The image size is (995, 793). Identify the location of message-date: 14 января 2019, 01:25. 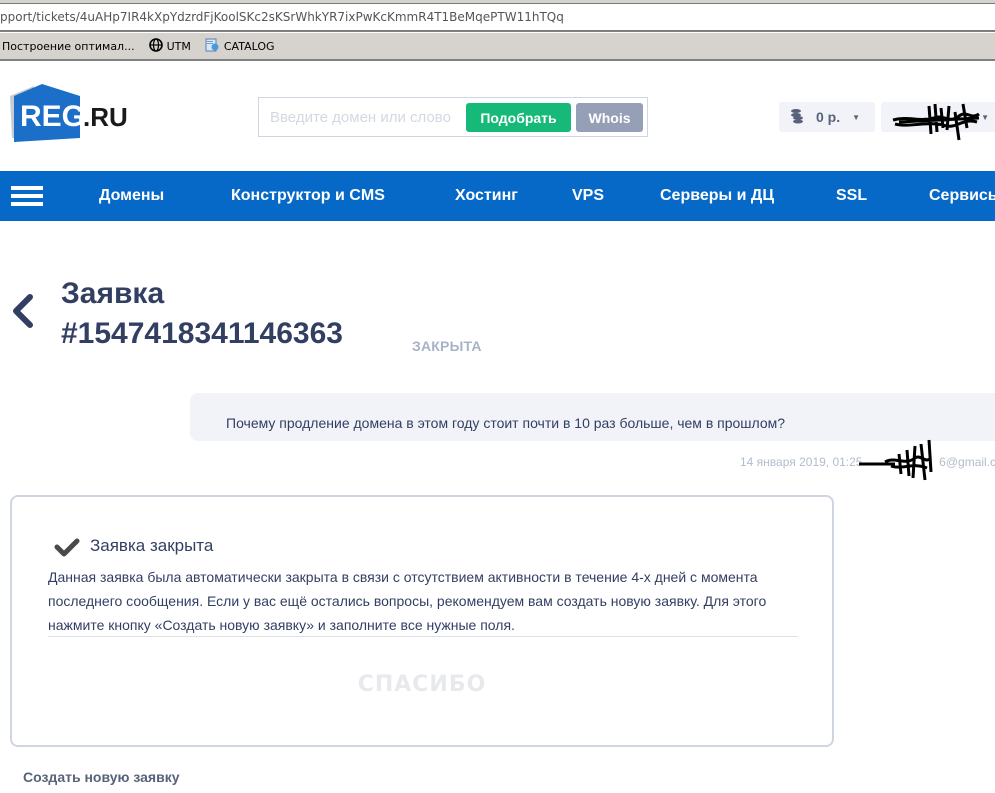
(801, 462).